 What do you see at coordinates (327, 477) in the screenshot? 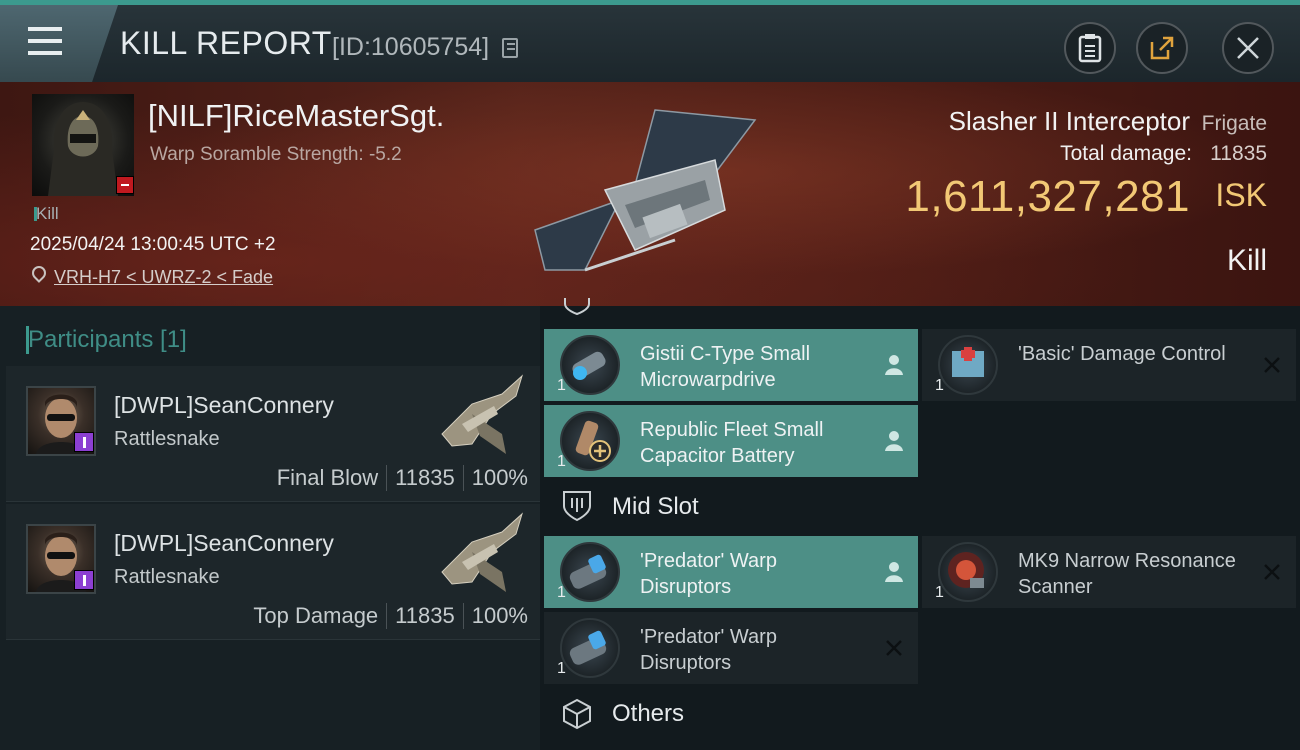
I see `participant-role: Final Blow` at bounding box center [327, 477].